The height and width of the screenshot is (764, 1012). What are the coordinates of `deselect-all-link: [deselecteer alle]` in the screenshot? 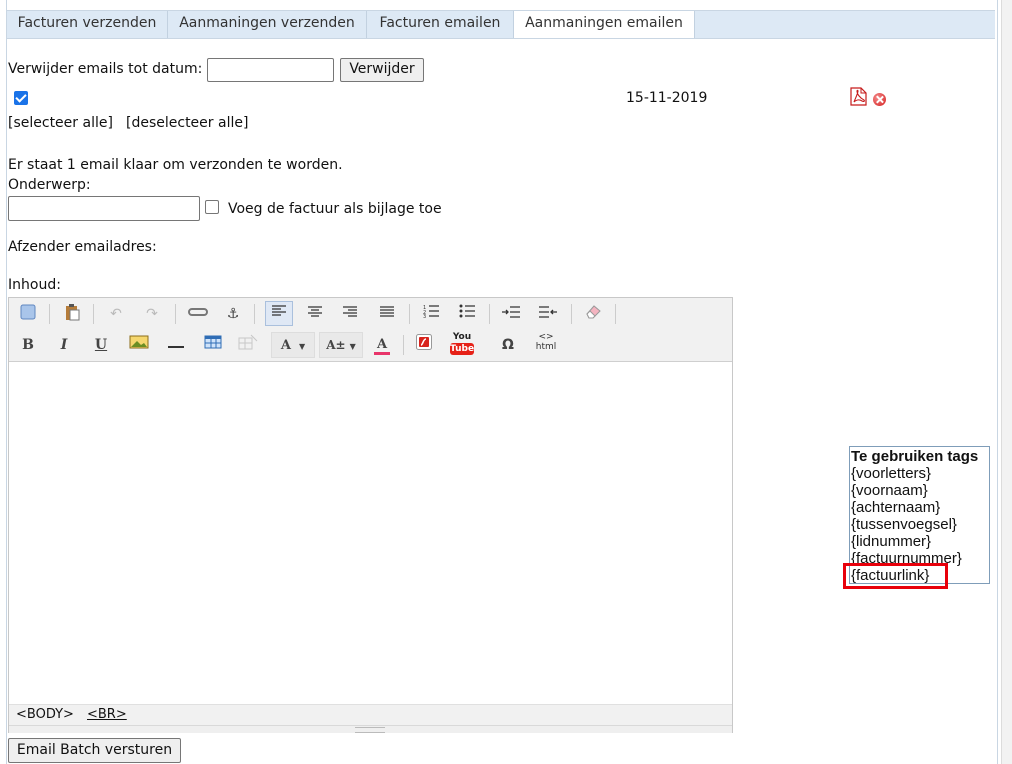 It's located at (187, 123).